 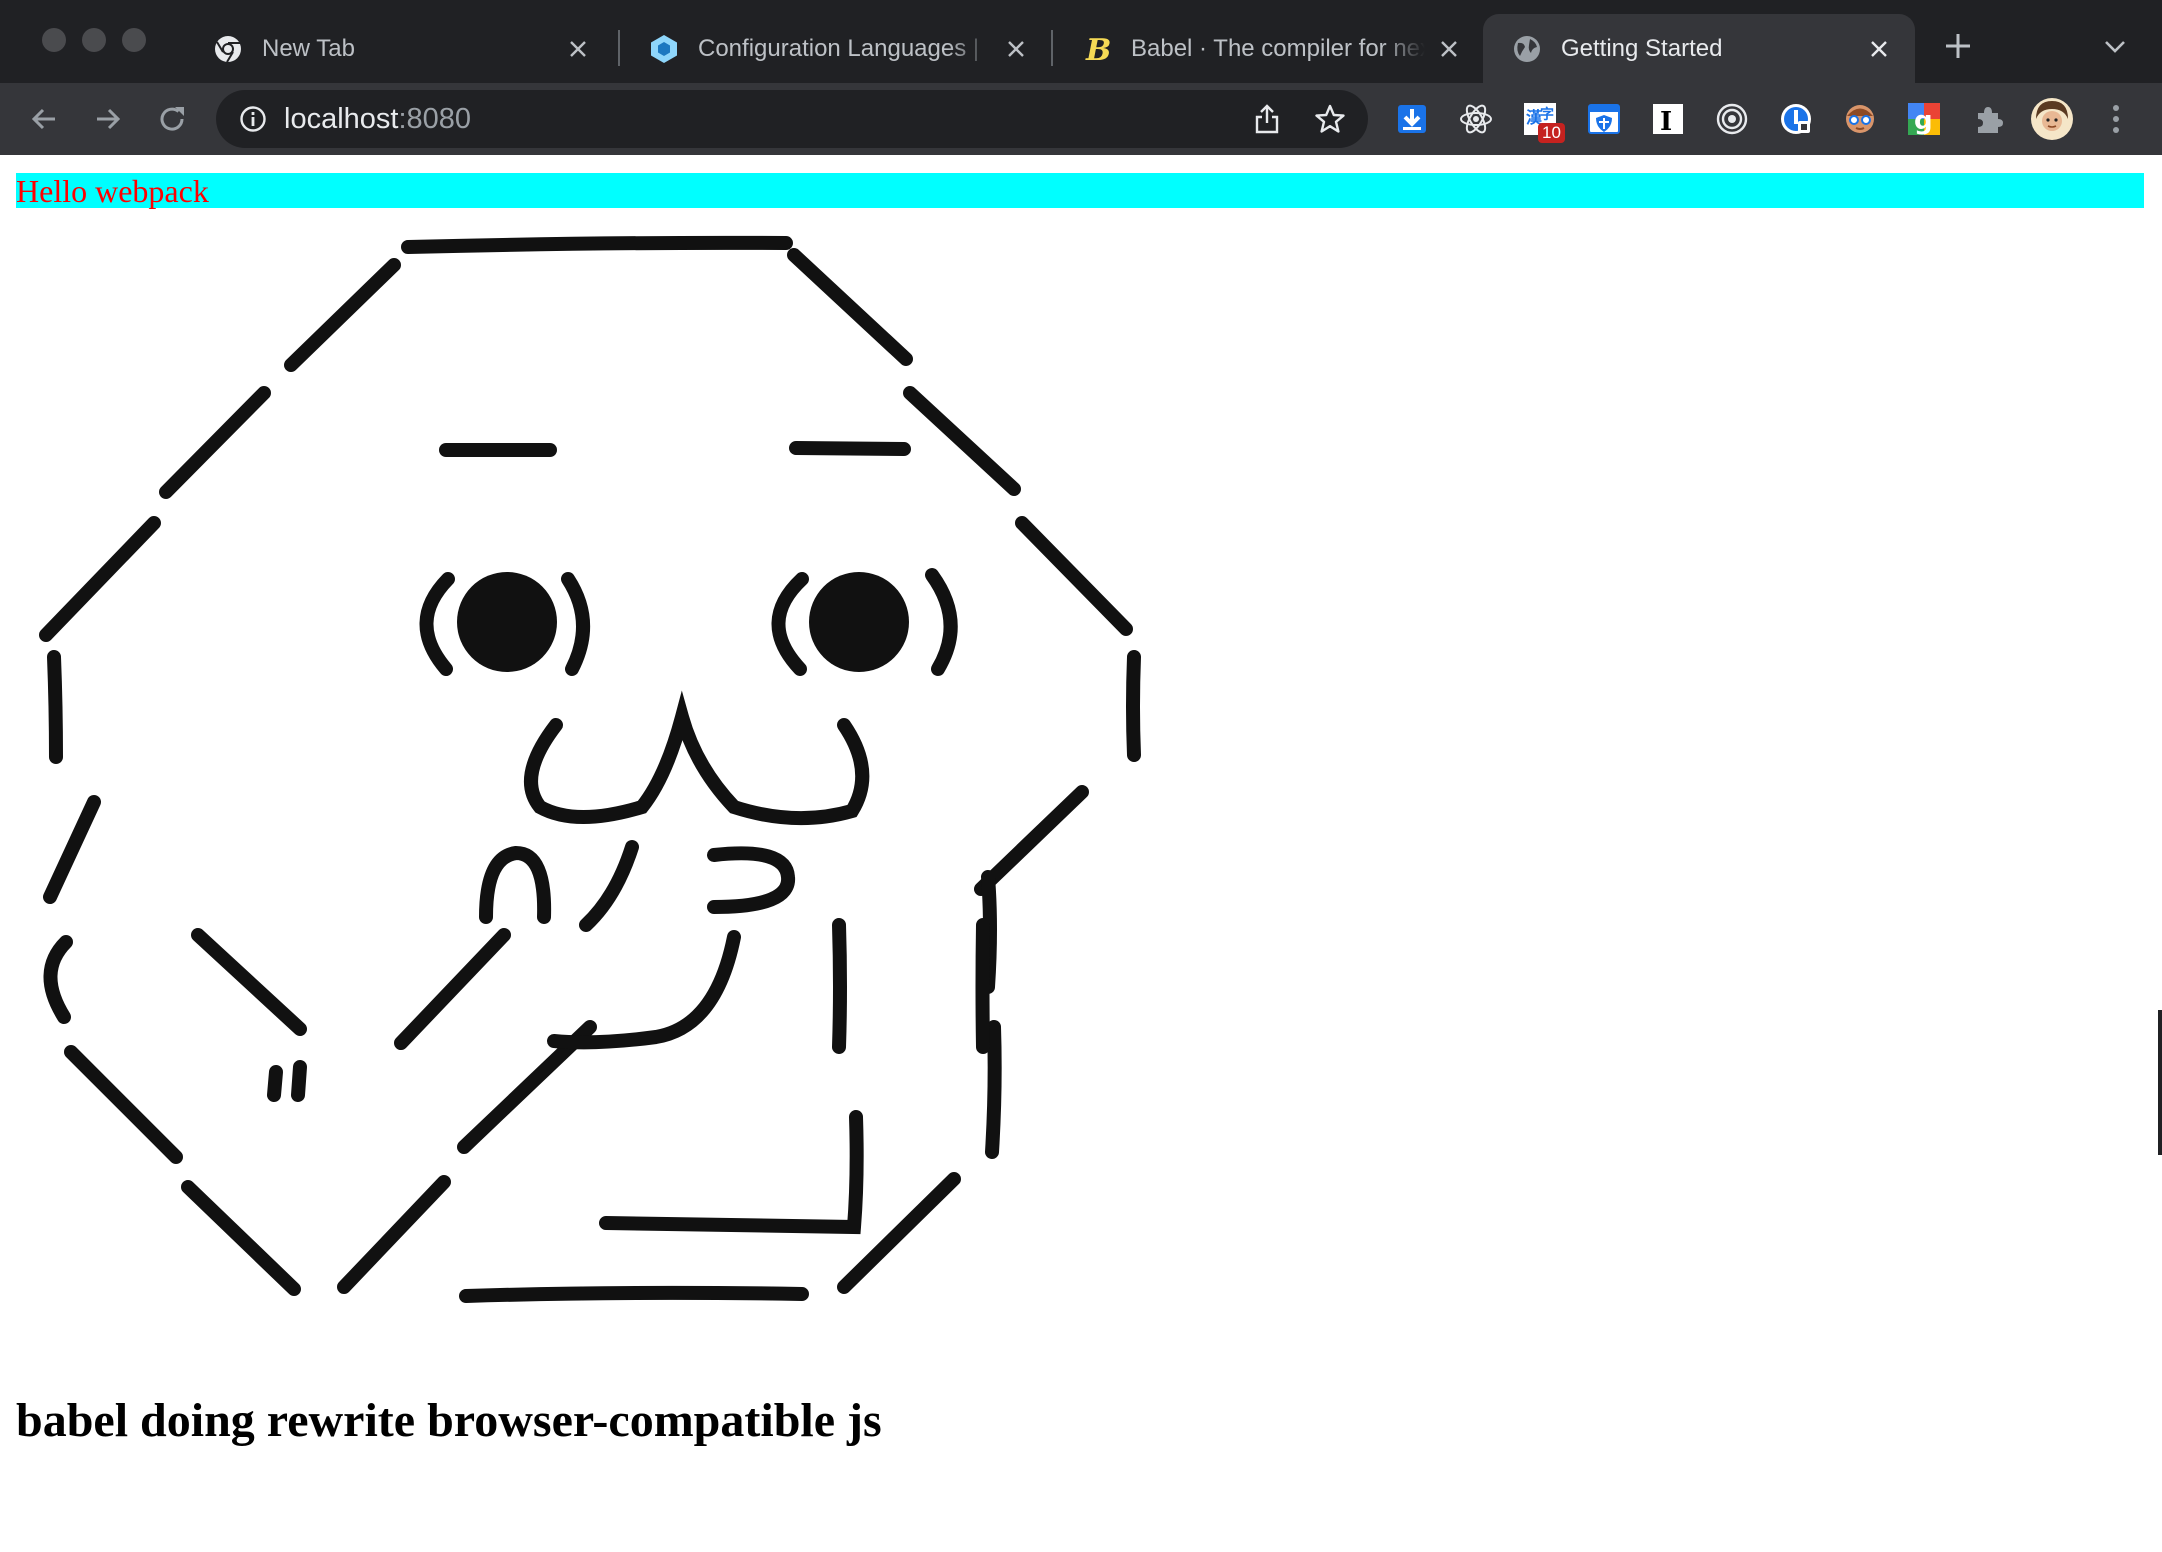 What do you see at coordinates (1527, 49) in the screenshot?
I see `globe-icon` at bounding box center [1527, 49].